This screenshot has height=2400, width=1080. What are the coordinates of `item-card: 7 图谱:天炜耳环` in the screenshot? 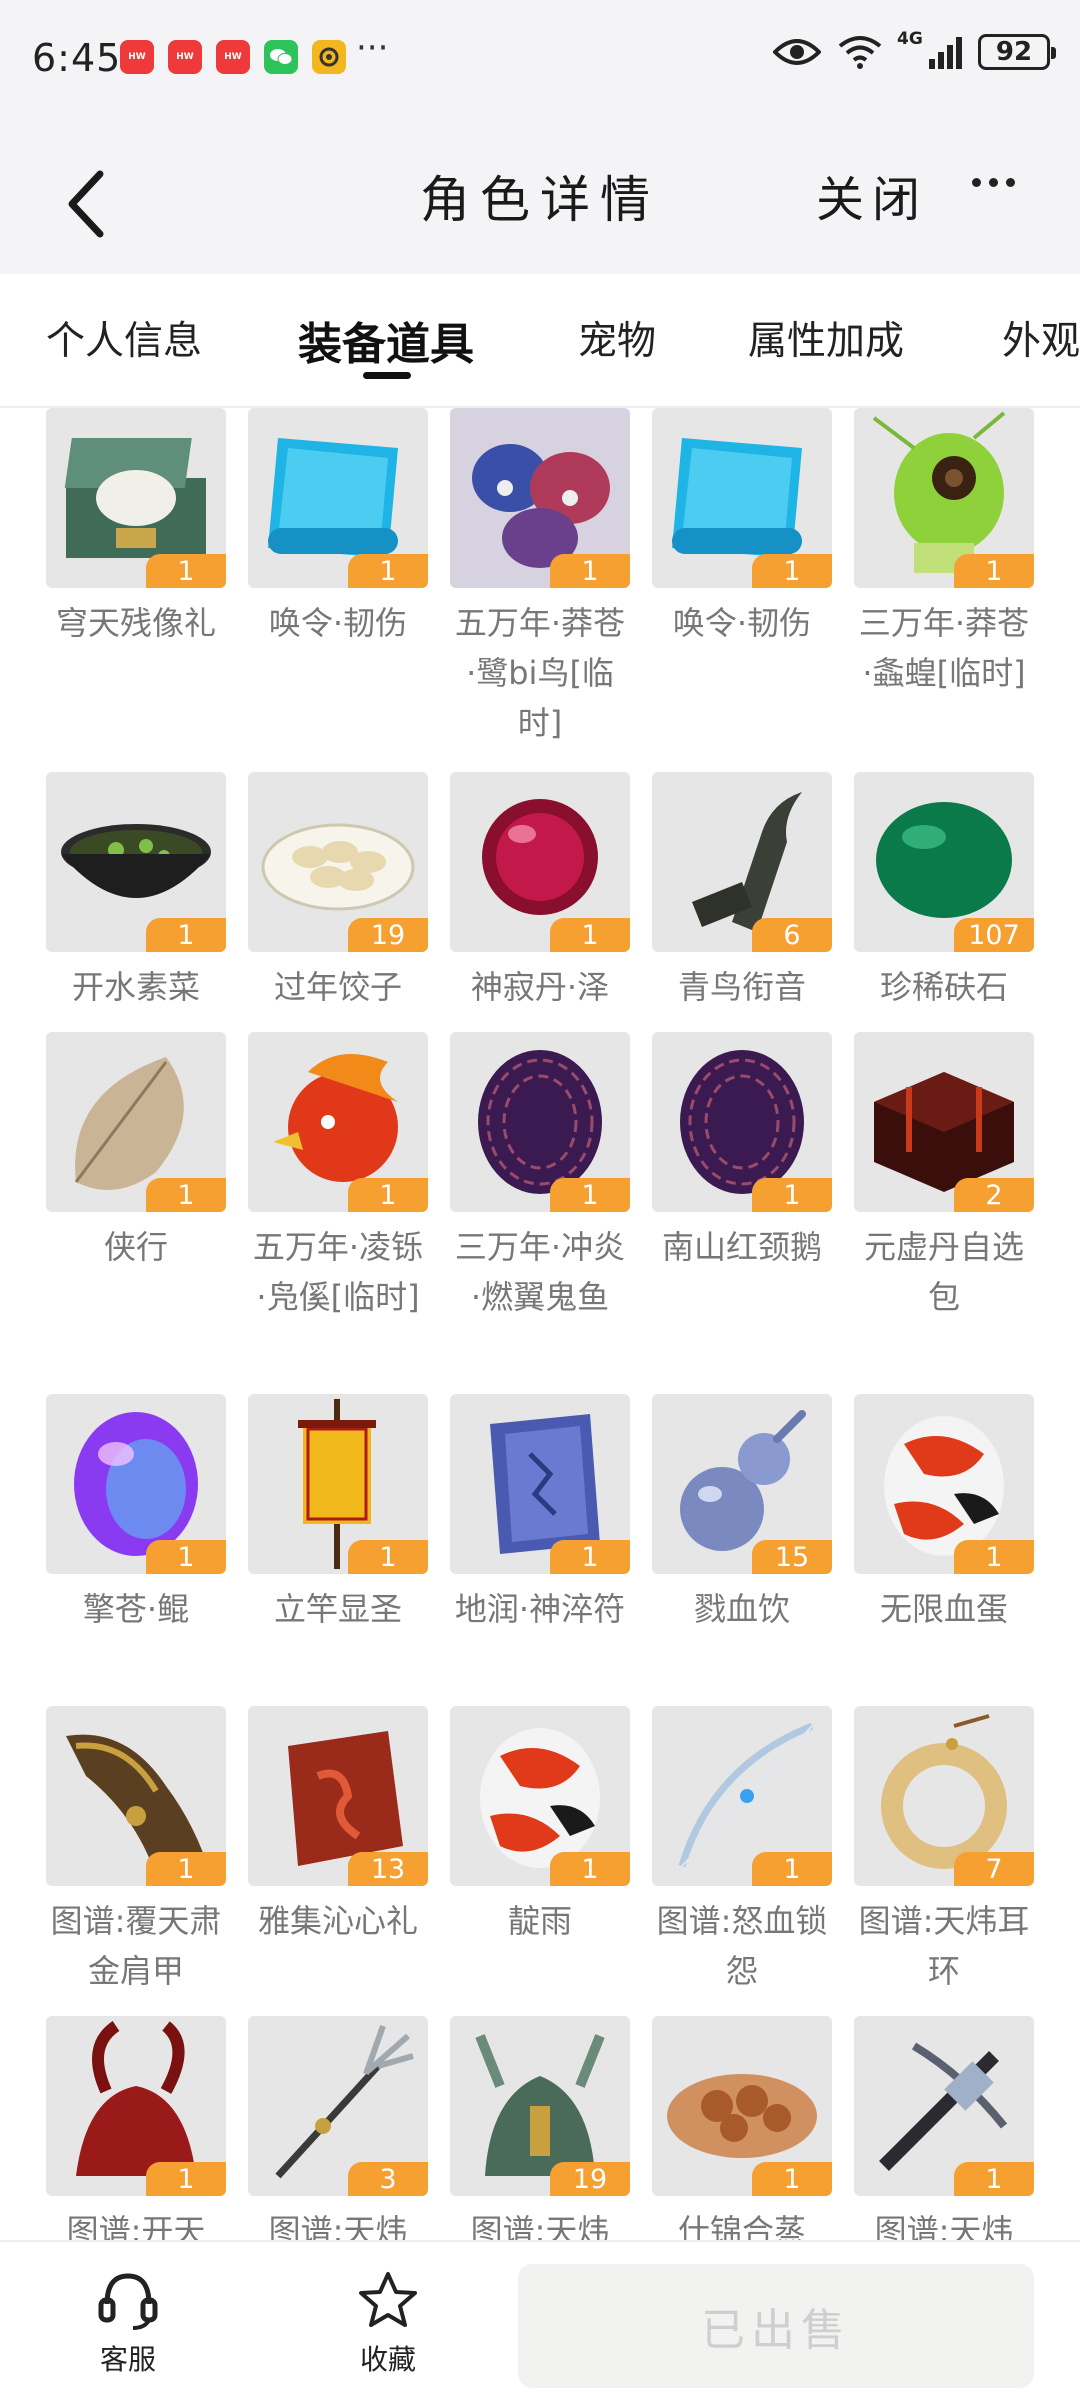 It's located at (944, 1851).